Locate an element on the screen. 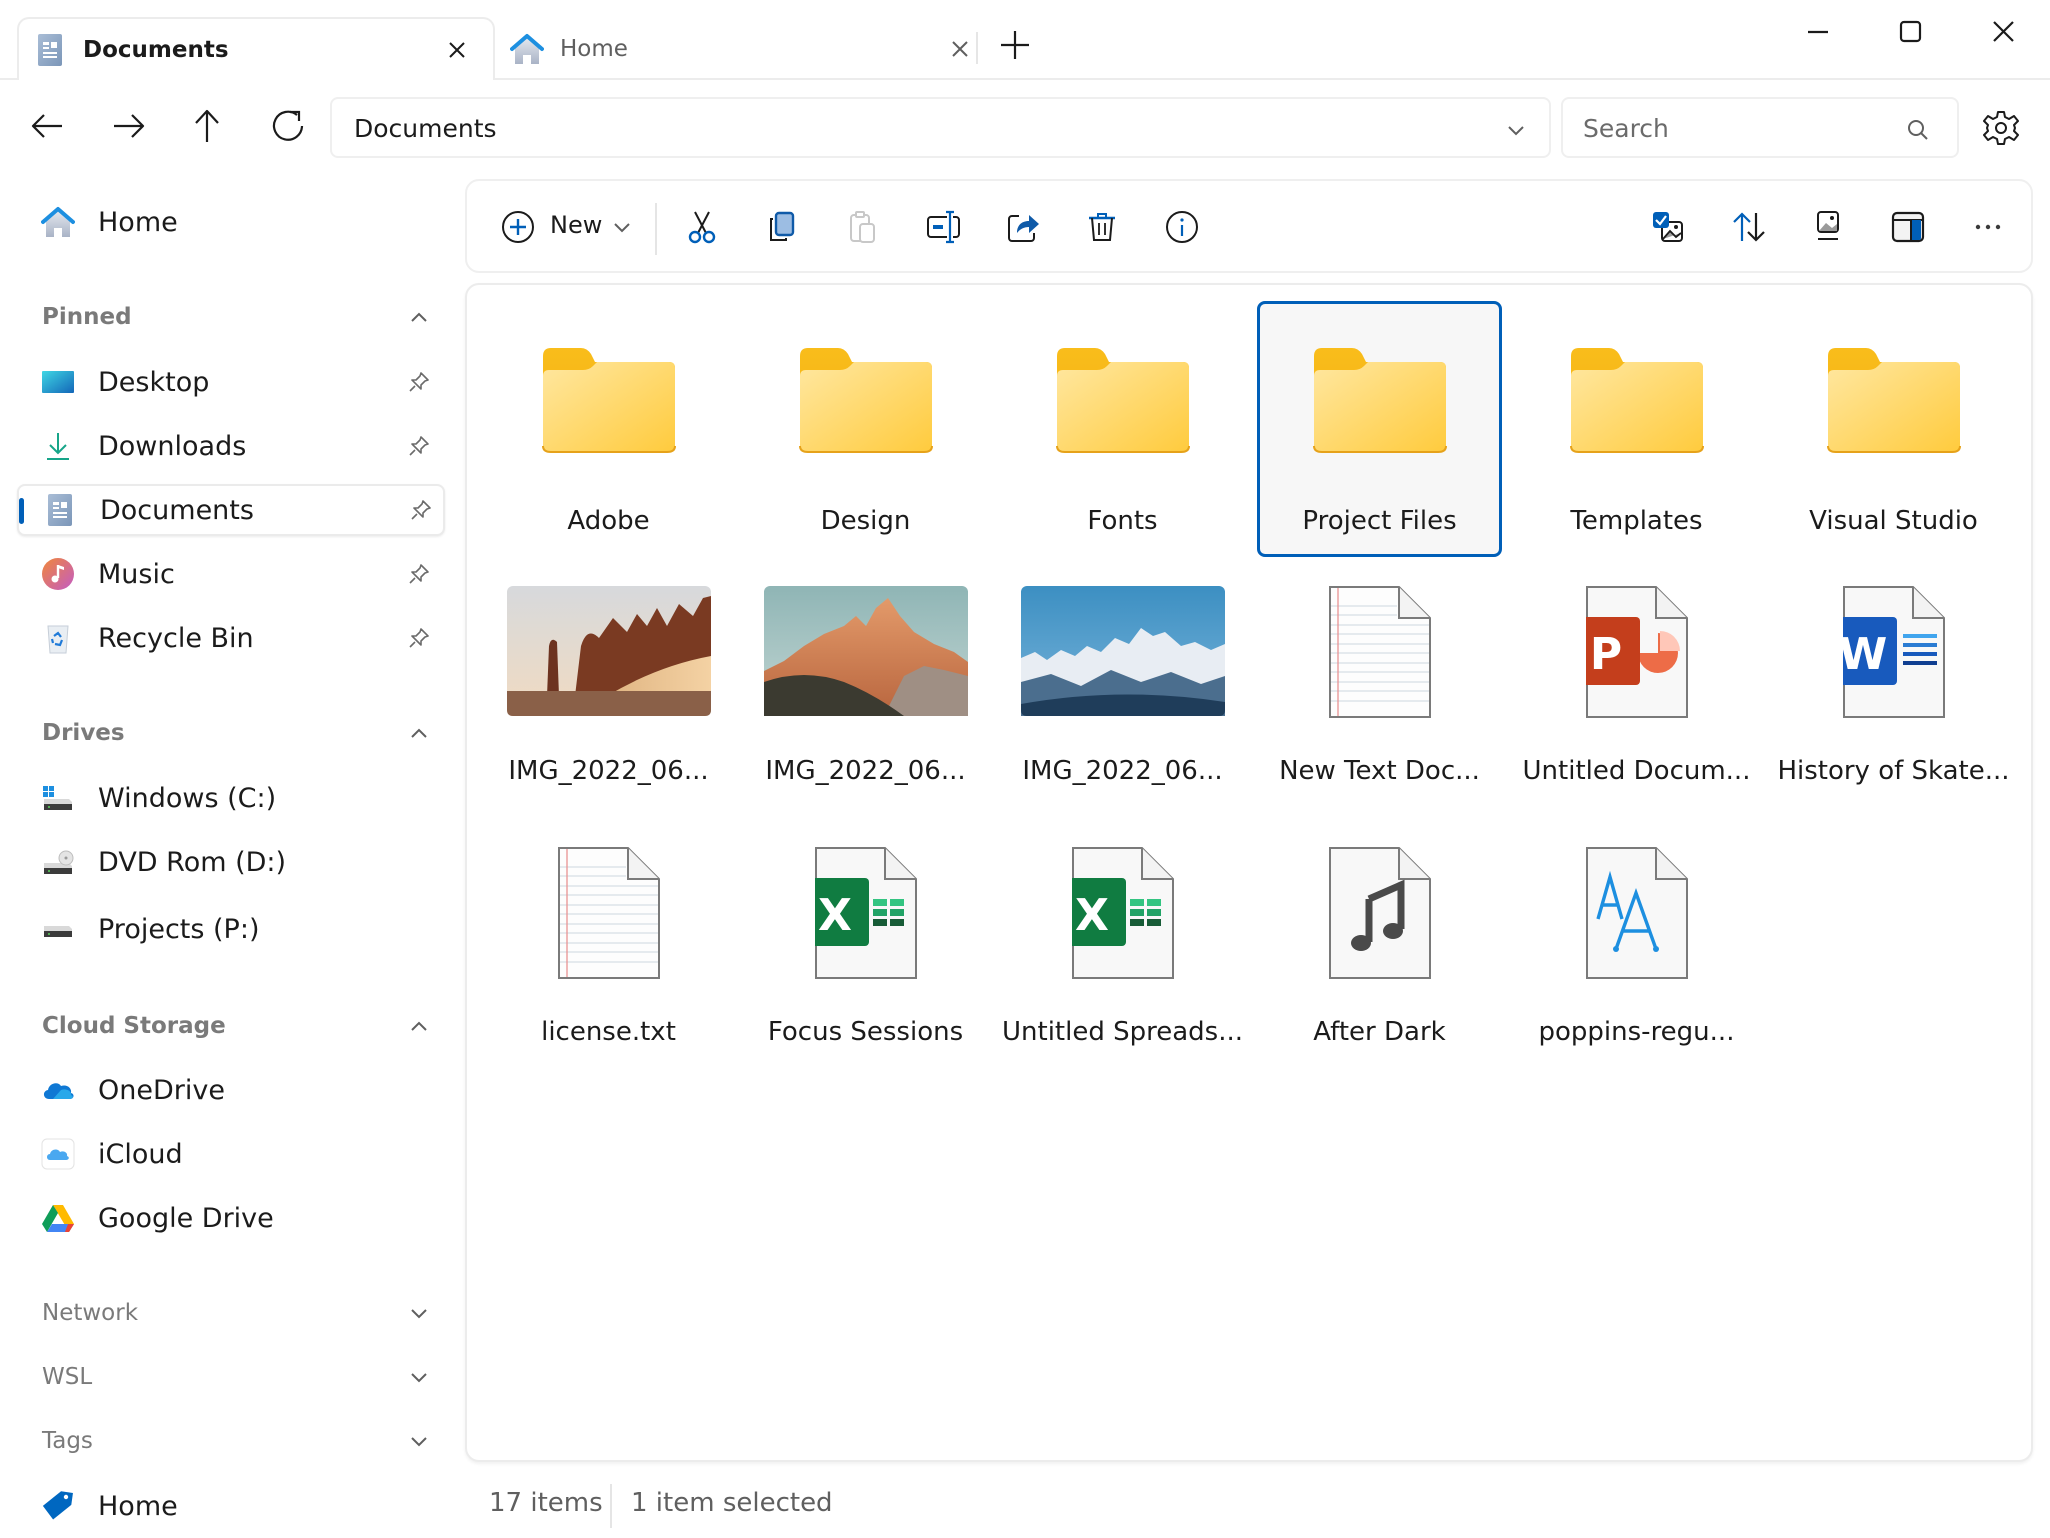  new-plus-icon is located at coordinates (518, 227).